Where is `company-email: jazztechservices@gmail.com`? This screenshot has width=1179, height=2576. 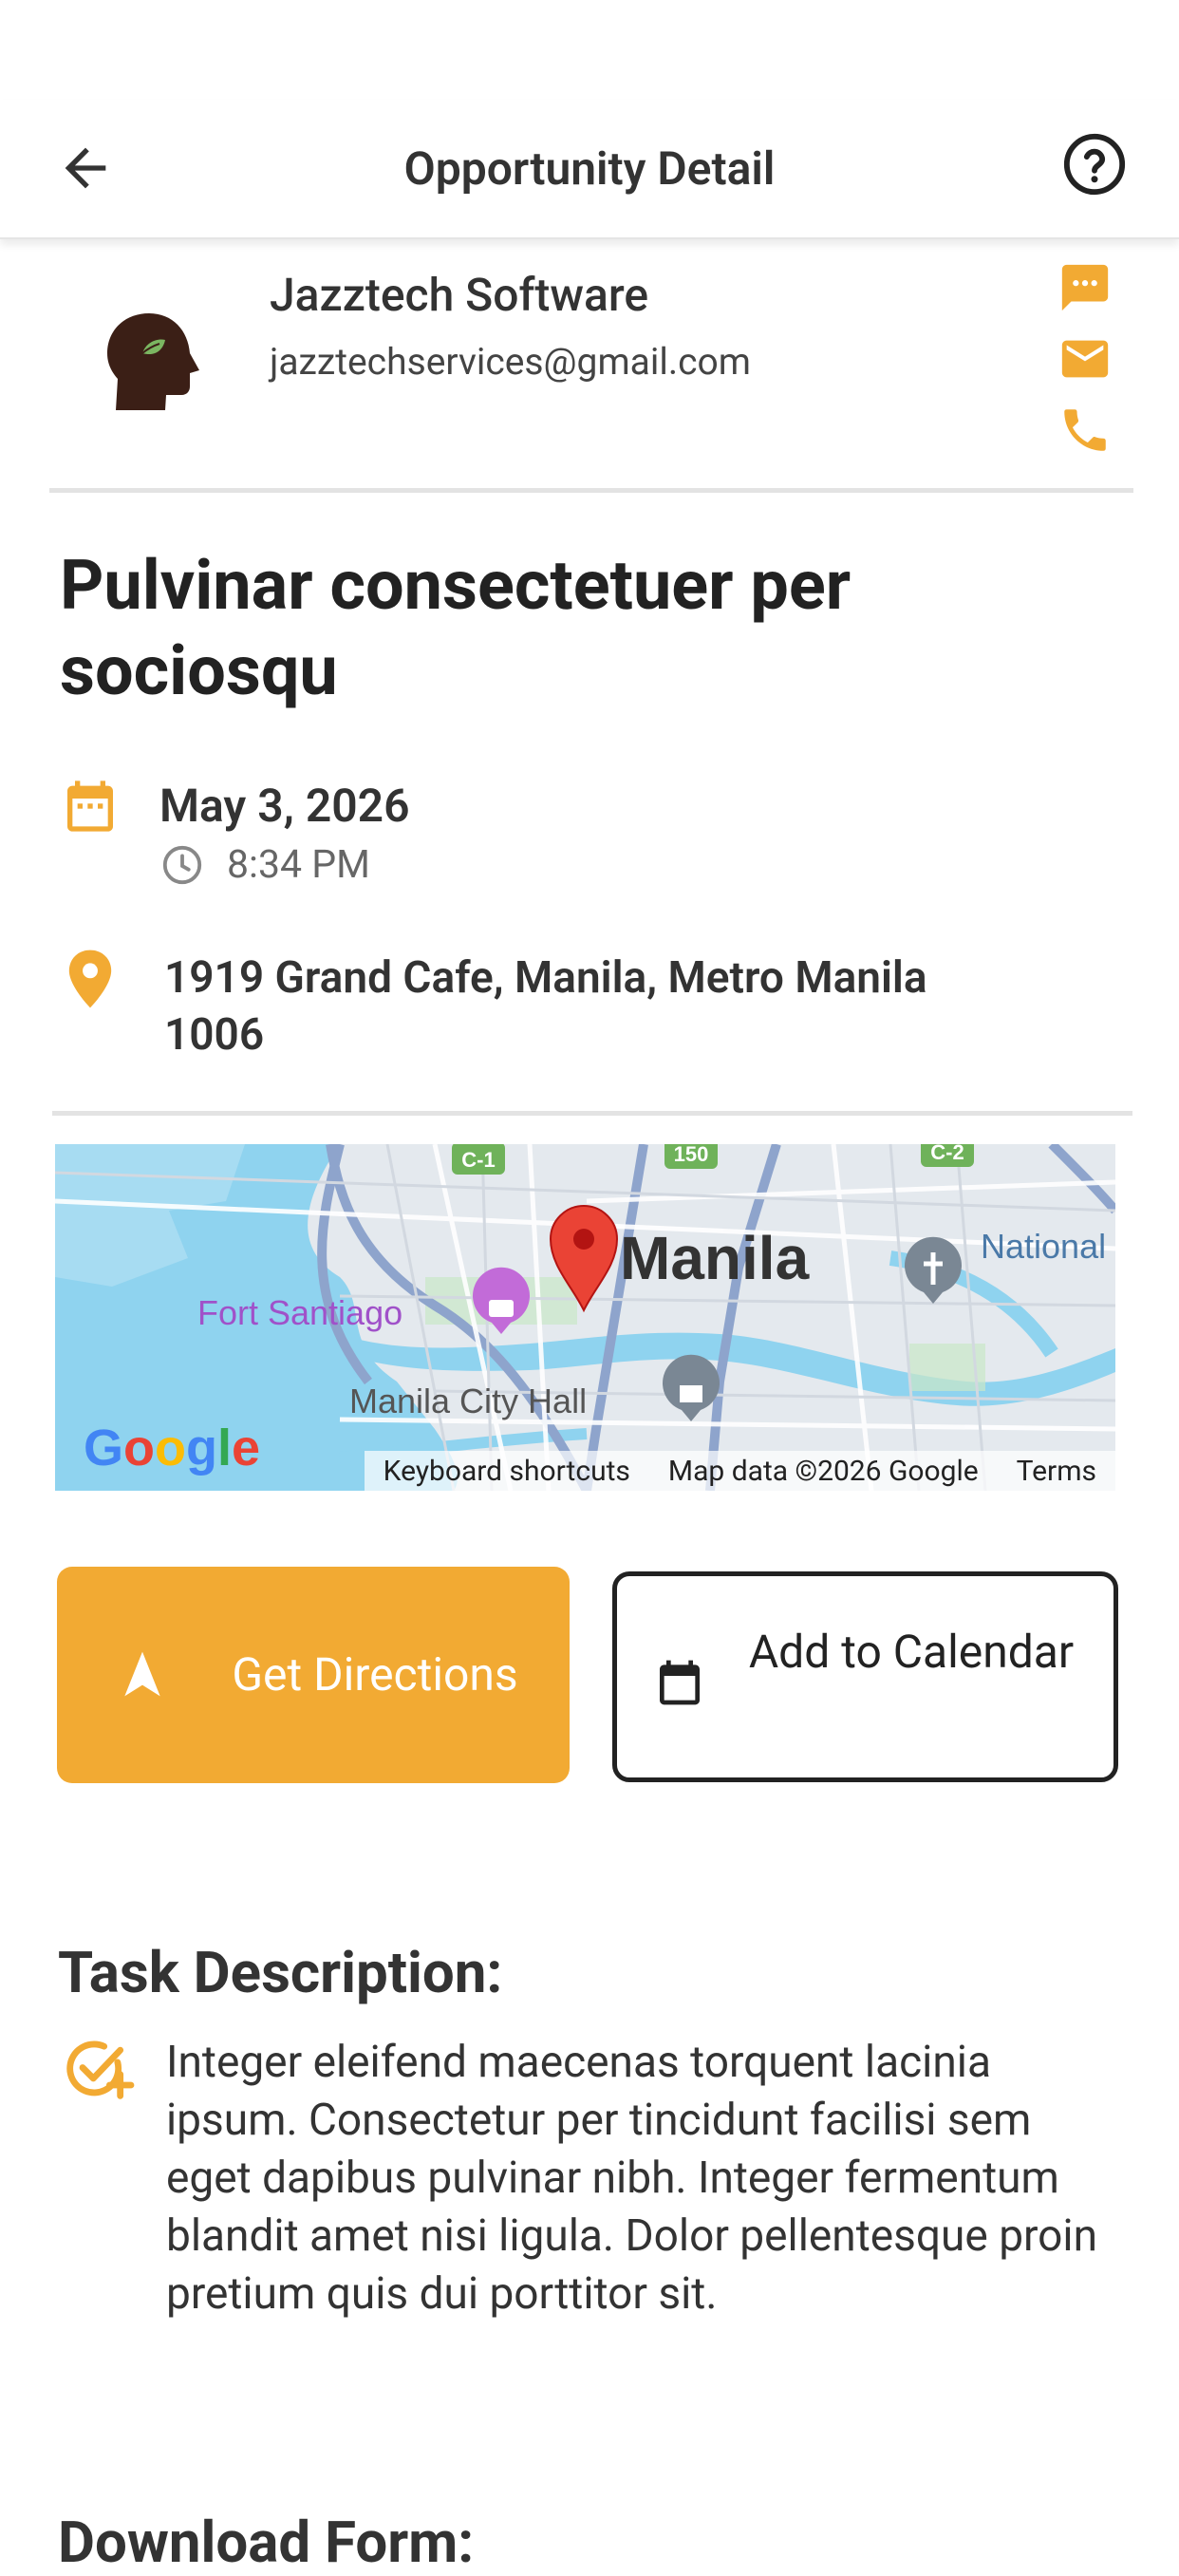 company-email: jazztechservices@gmail.com is located at coordinates (510, 362).